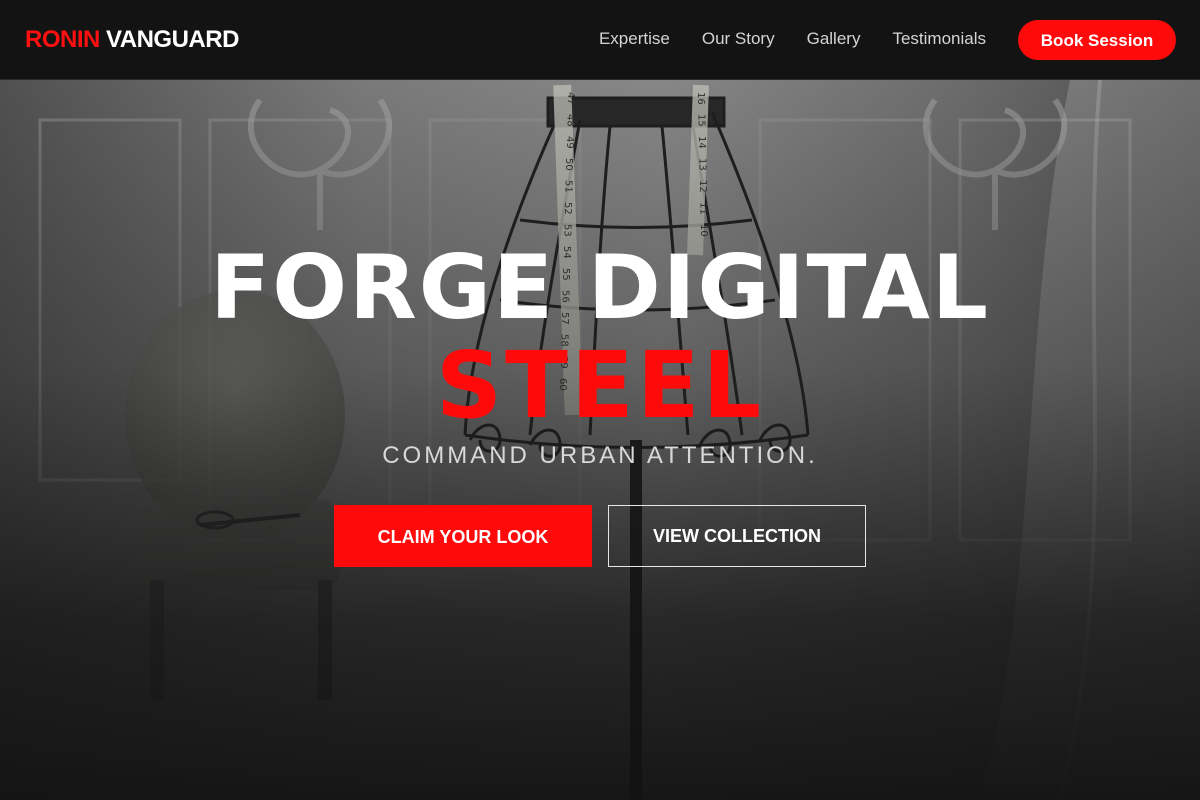  Describe the element at coordinates (634, 39) in the screenshot. I see `nav-link-expertise: Expertise` at that location.